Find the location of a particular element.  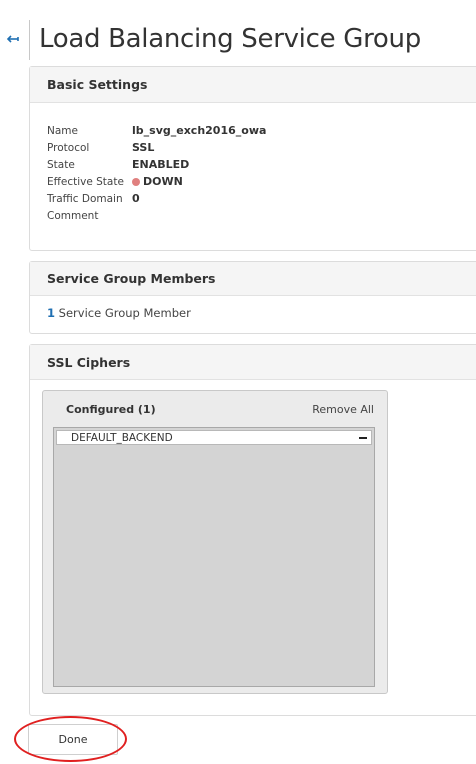

member-summary: 1 Service Group Member is located at coordinates (253, 313).